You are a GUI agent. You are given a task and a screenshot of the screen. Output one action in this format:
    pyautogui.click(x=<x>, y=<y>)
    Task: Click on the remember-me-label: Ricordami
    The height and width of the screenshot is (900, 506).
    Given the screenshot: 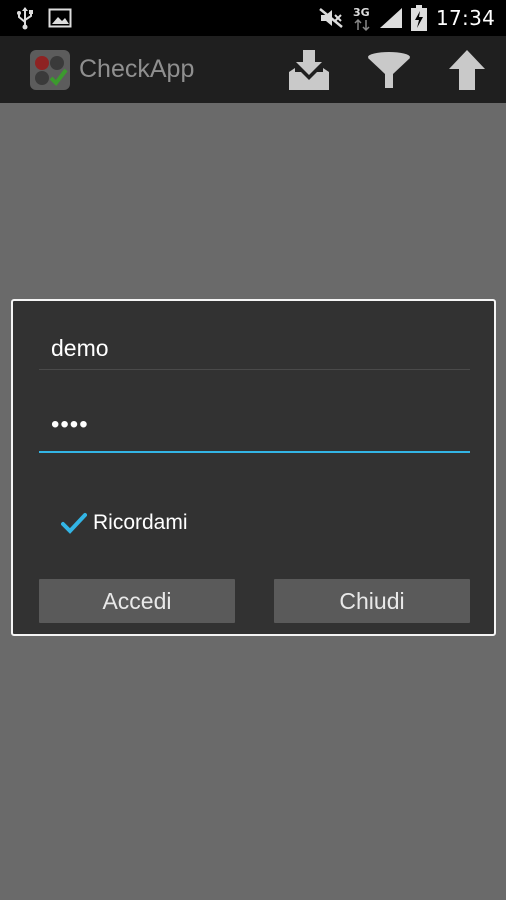 What is the action you would take?
    pyautogui.click(x=140, y=522)
    